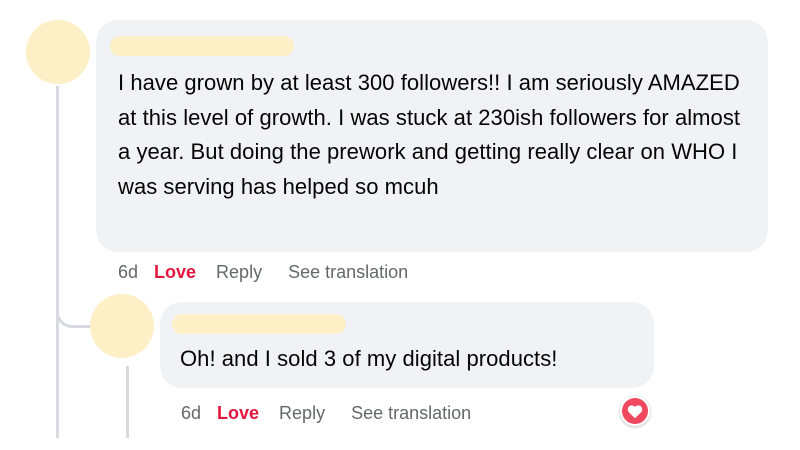  What do you see at coordinates (326, 413) in the screenshot?
I see `reply-actions: 6d Love Reply See translation` at bounding box center [326, 413].